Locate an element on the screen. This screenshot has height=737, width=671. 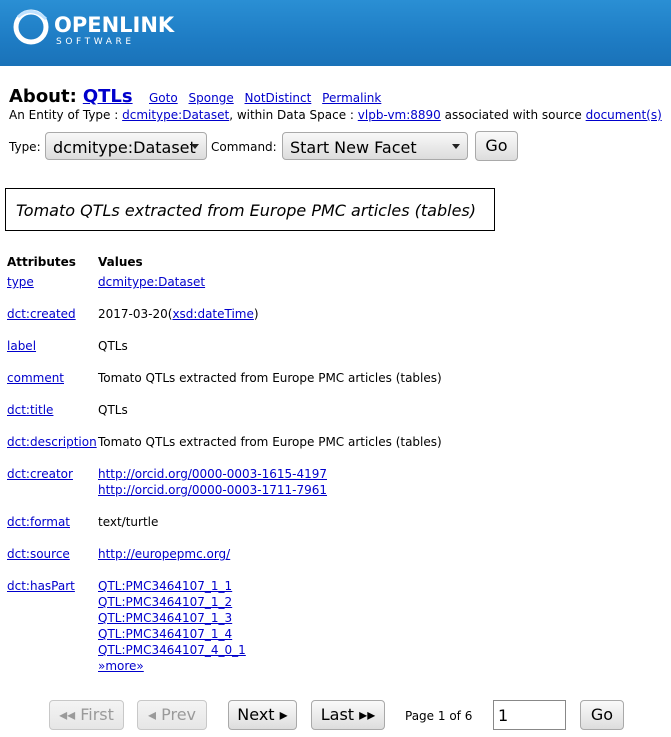
type-select-value: dcmitype:Dataset is located at coordinates (124, 147).